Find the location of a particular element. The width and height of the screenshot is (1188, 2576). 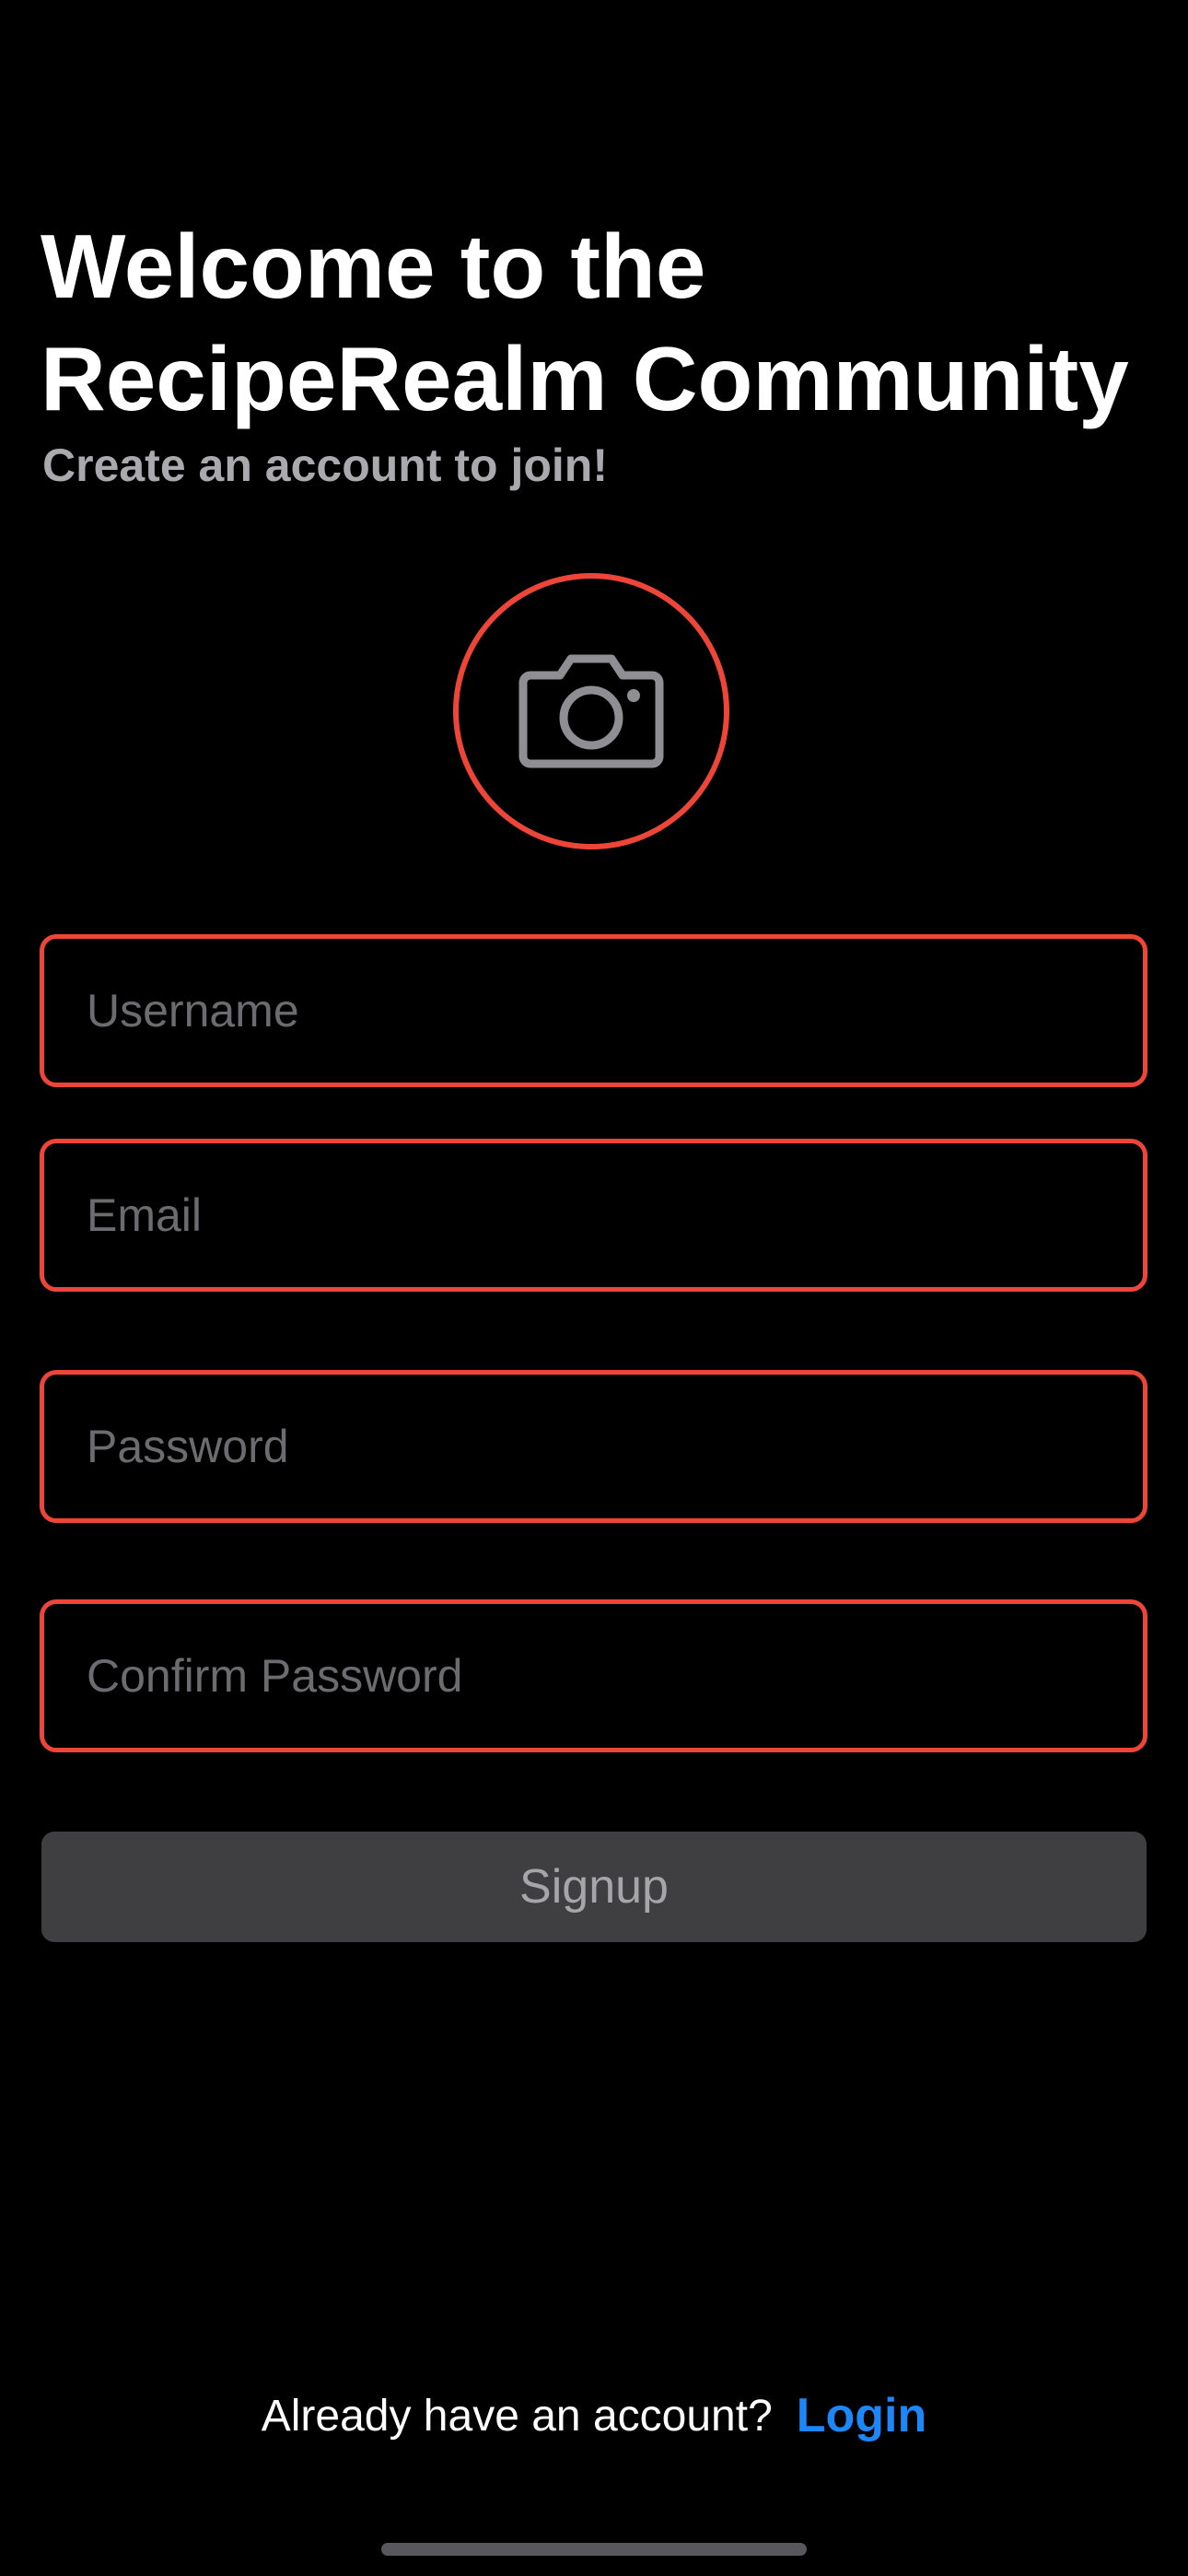

username-field-container is located at coordinates (593, 1011).